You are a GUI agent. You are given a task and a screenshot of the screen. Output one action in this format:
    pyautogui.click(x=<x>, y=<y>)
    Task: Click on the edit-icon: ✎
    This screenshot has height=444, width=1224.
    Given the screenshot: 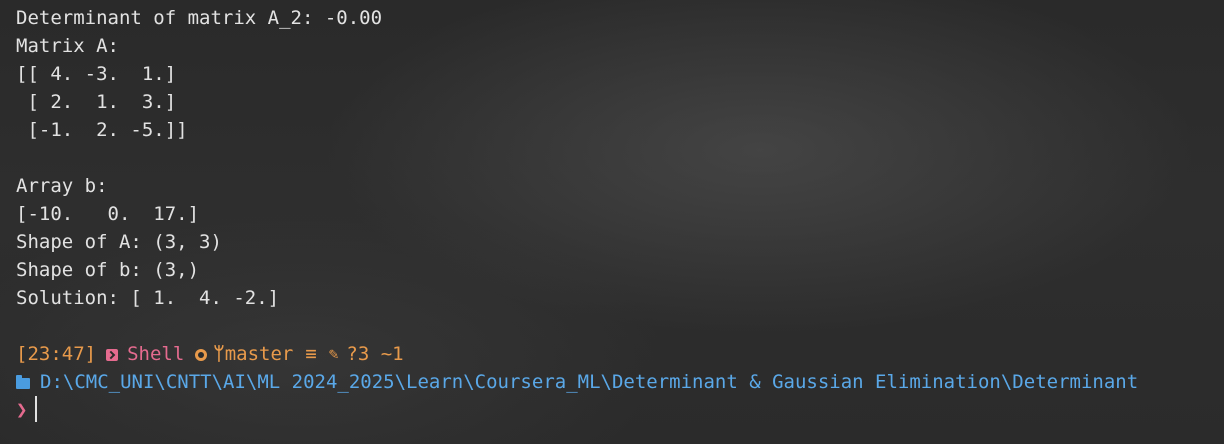 What is the action you would take?
    pyautogui.click(x=333, y=353)
    